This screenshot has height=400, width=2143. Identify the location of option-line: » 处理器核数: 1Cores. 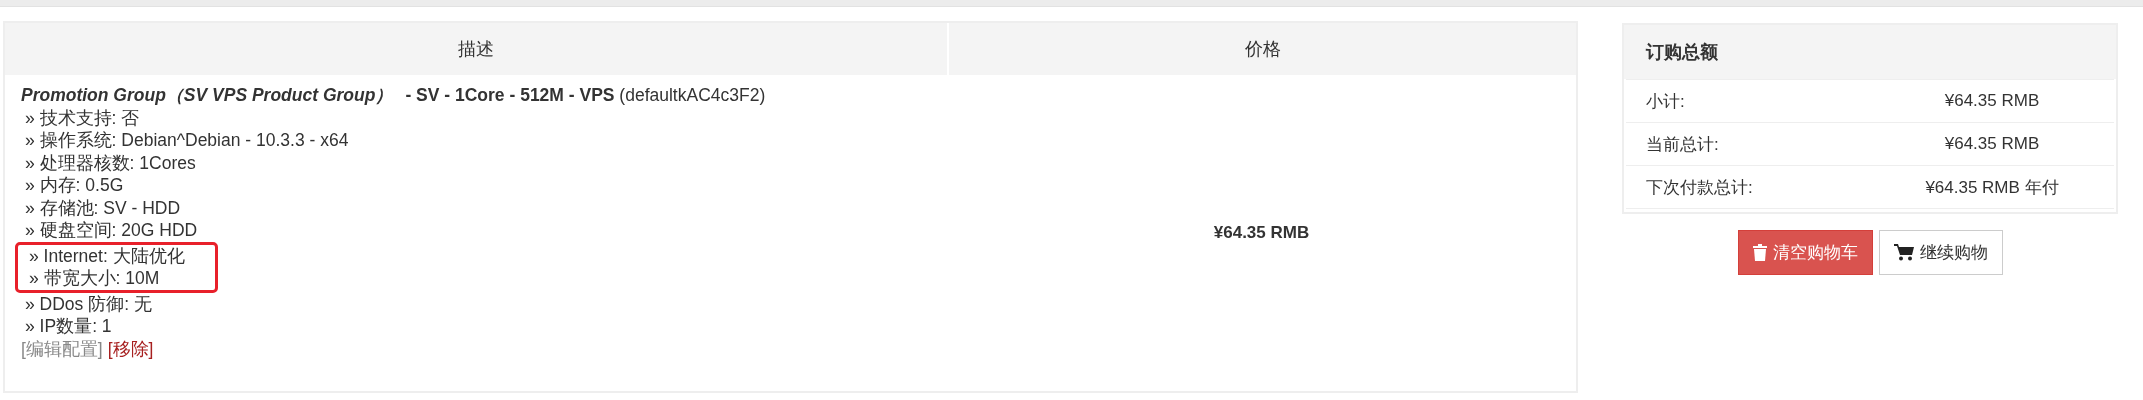
(110, 162).